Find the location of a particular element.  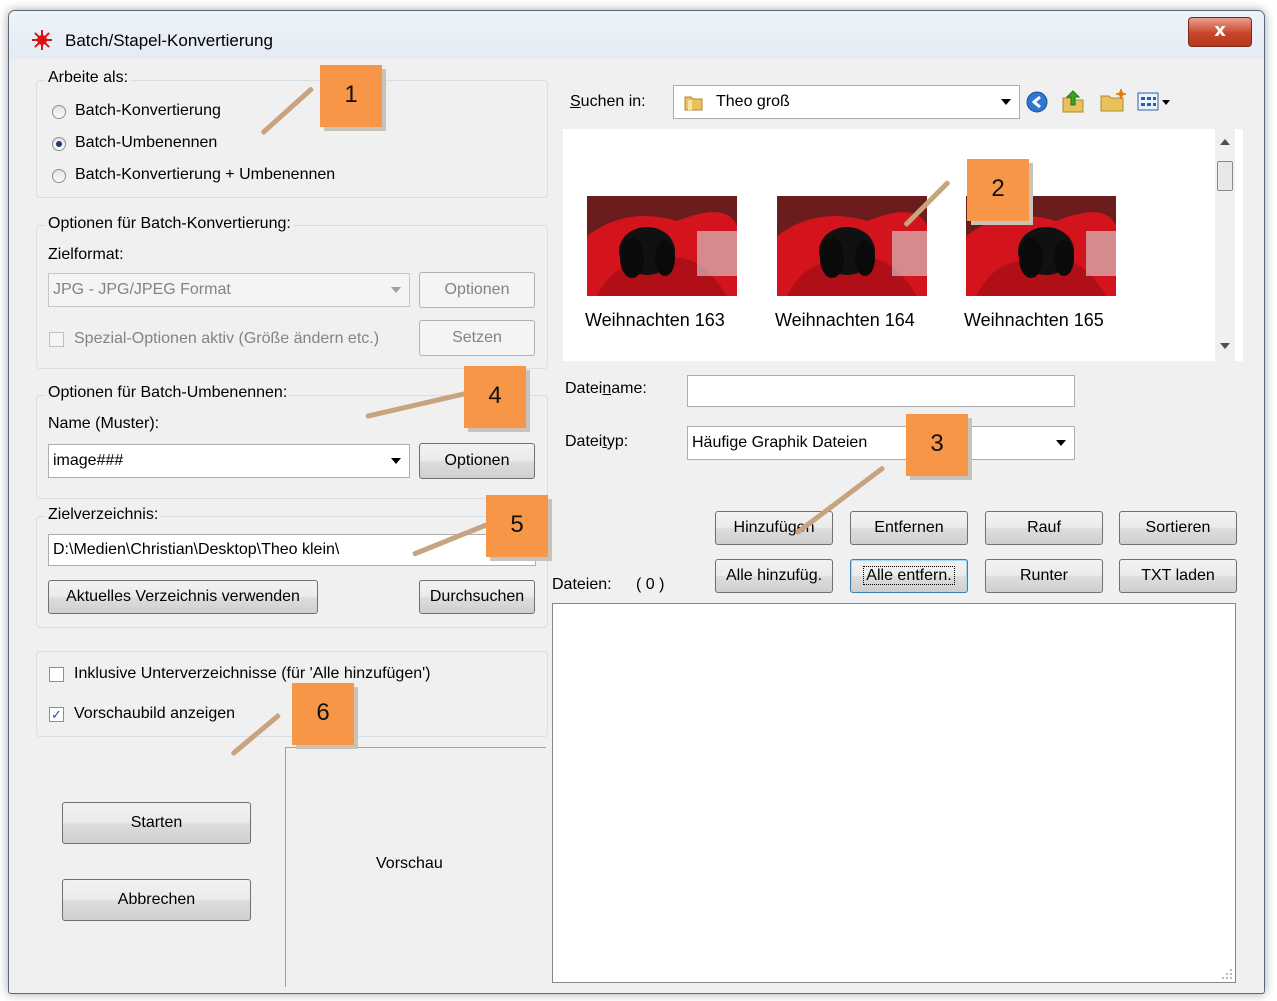

view-menu-icon is located at coordinates (1157, 102).